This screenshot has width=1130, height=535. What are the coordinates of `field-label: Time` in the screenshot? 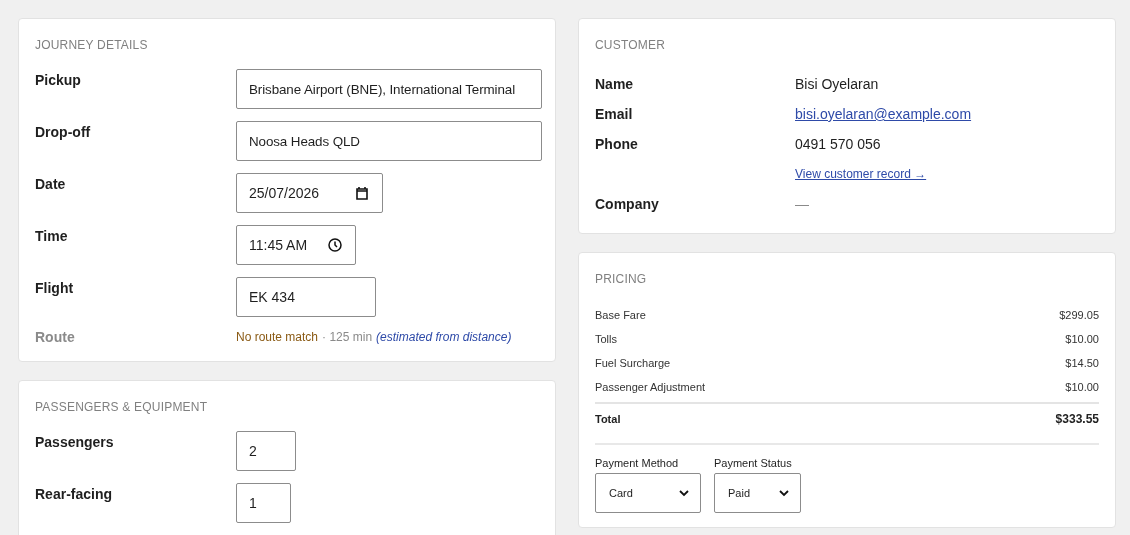 It's located at (52, 235).